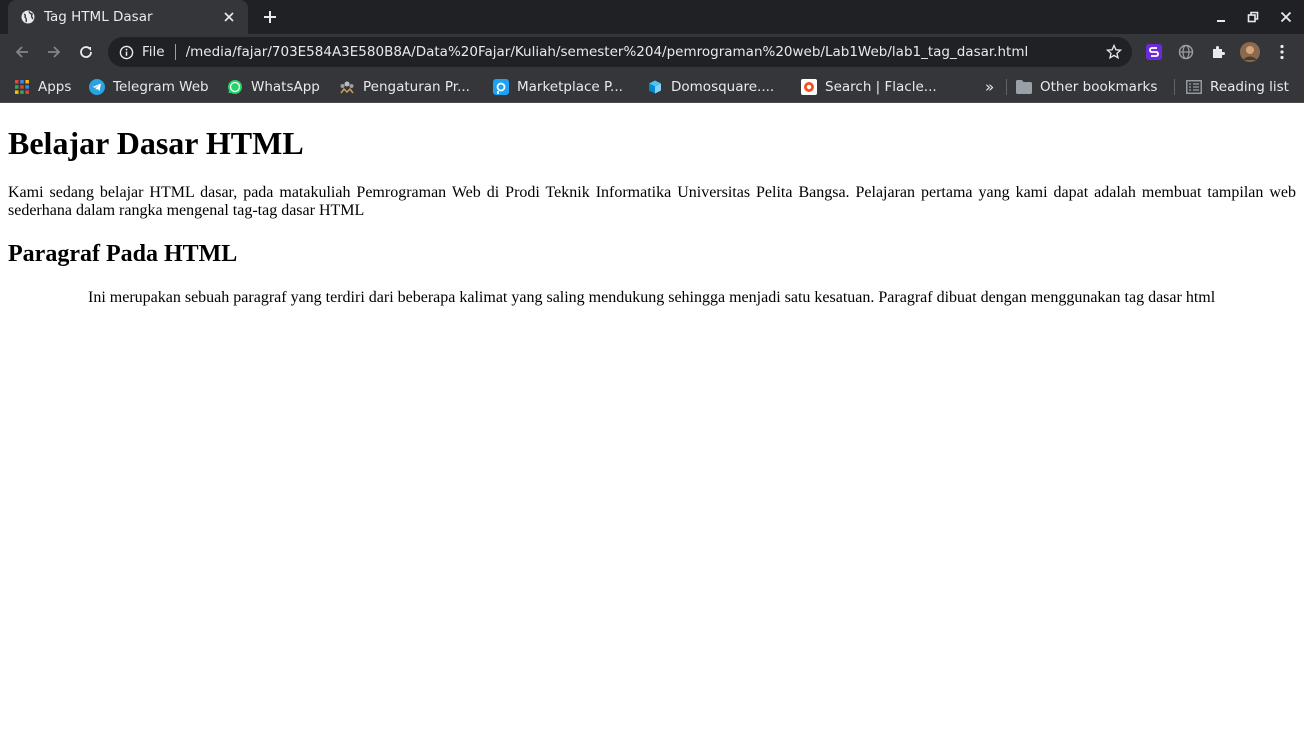 The width and height of the screenshot is (1304, 741). I want to click on bookmarks-overflow-button: », so click(989, 87).